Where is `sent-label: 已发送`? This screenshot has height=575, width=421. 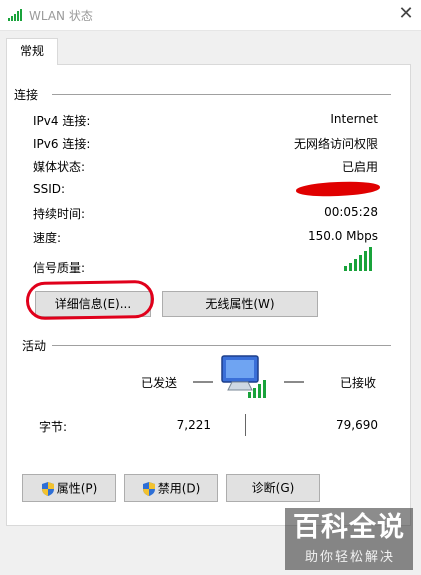
sent-label: 已发送 is located at coordinates (159, 383).